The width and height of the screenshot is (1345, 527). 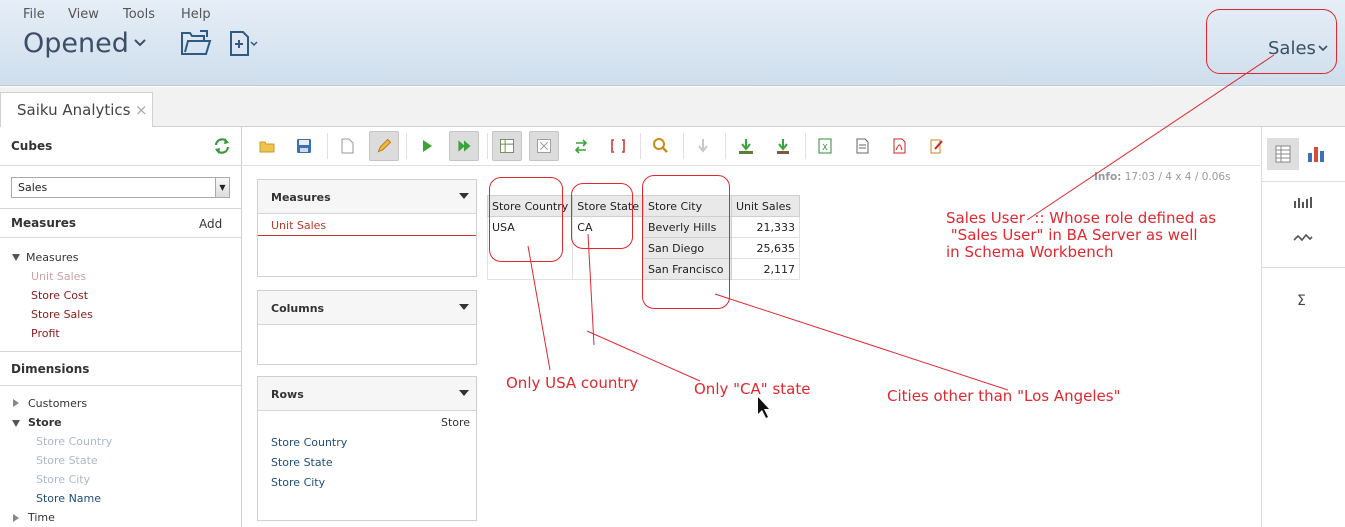 What do you see at coordinates (752, 389) in the screenshot?
I see `annotation-state: Only "CA" state` at bounding box center [752, 389].